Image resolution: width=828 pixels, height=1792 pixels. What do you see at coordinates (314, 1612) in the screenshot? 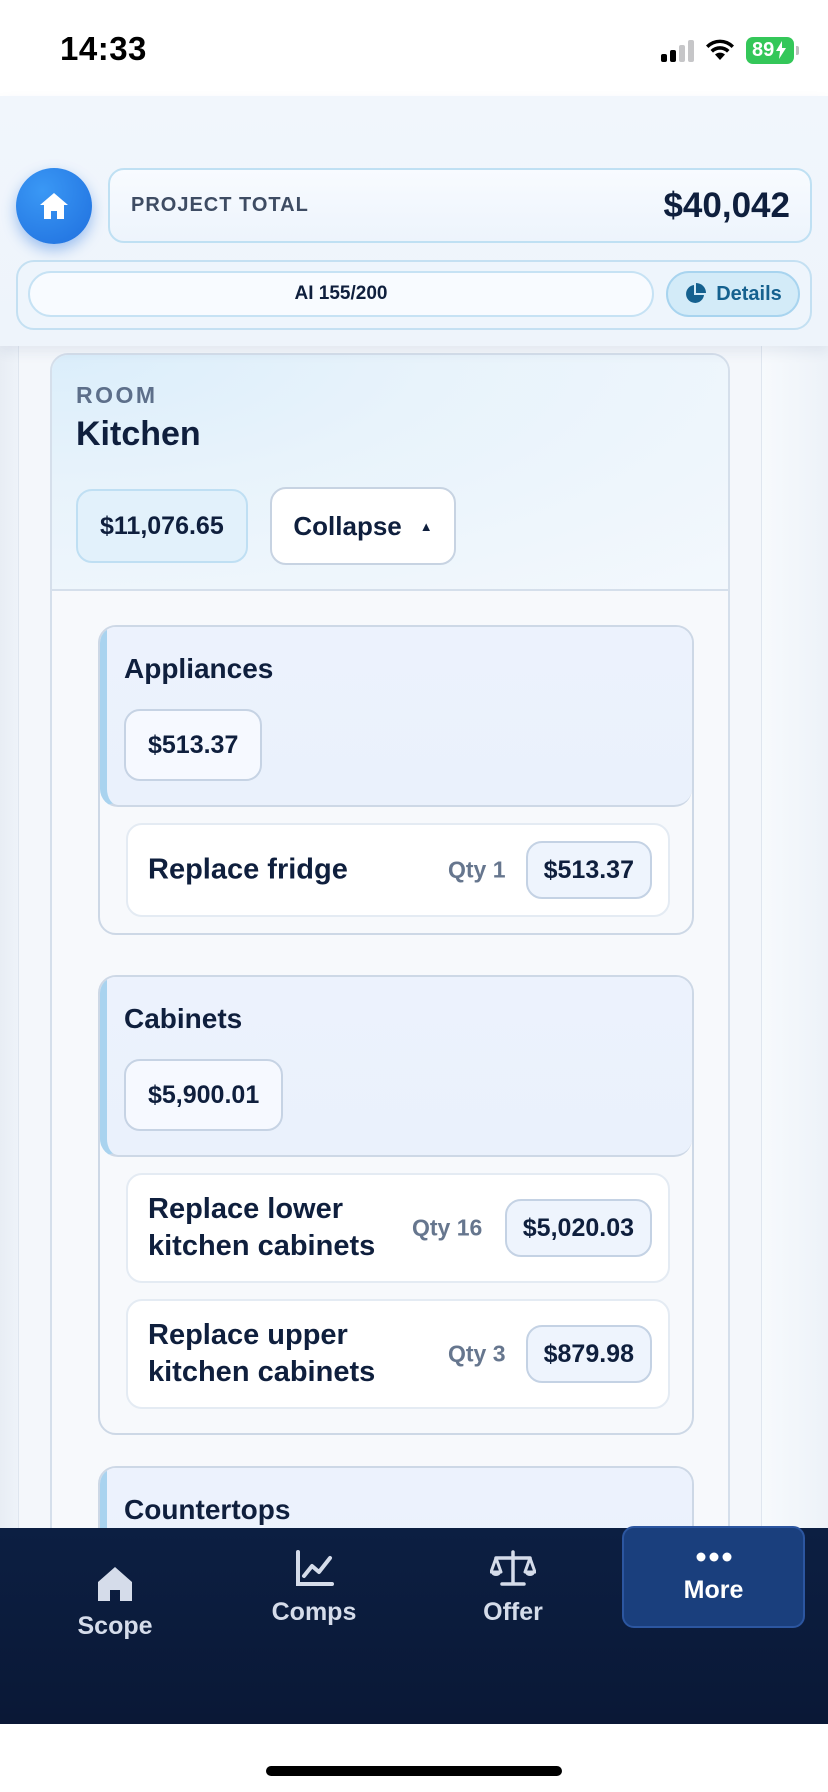
I see `nav-label: Comps` at bounding box center [314, 1612].